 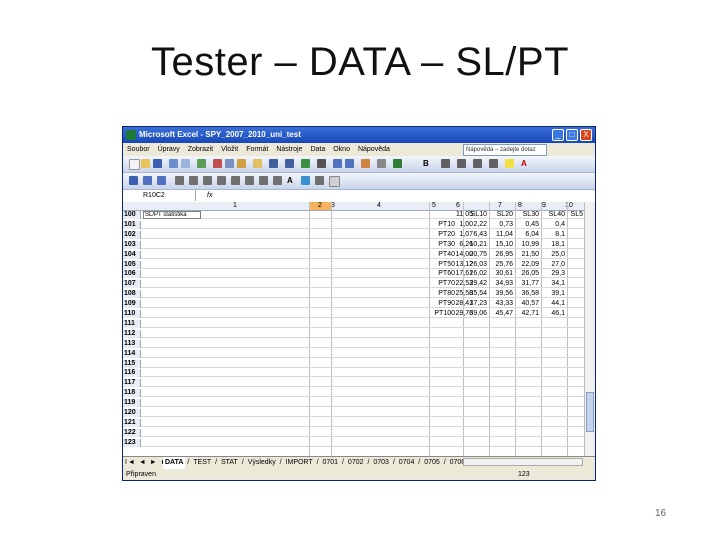 I want to click on row-number: 120, so click(x=132, y=413).